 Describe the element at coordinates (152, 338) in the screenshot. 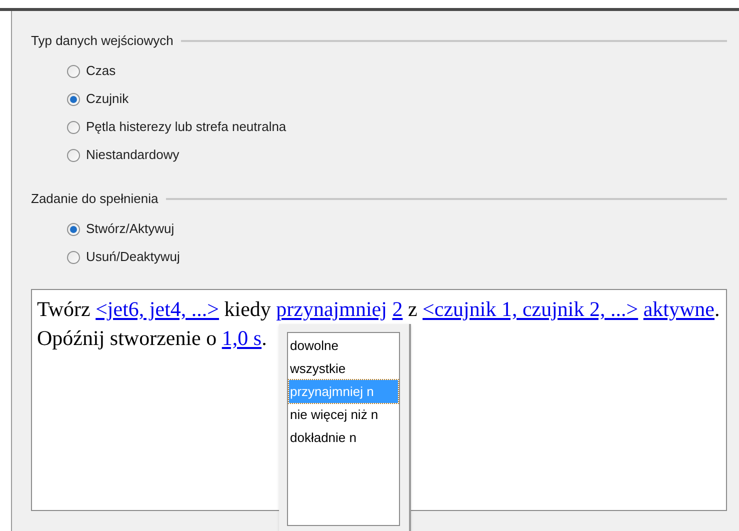

I see `rule-sentence: Opóźnij stworzenie o 1,0 s.` at that location.